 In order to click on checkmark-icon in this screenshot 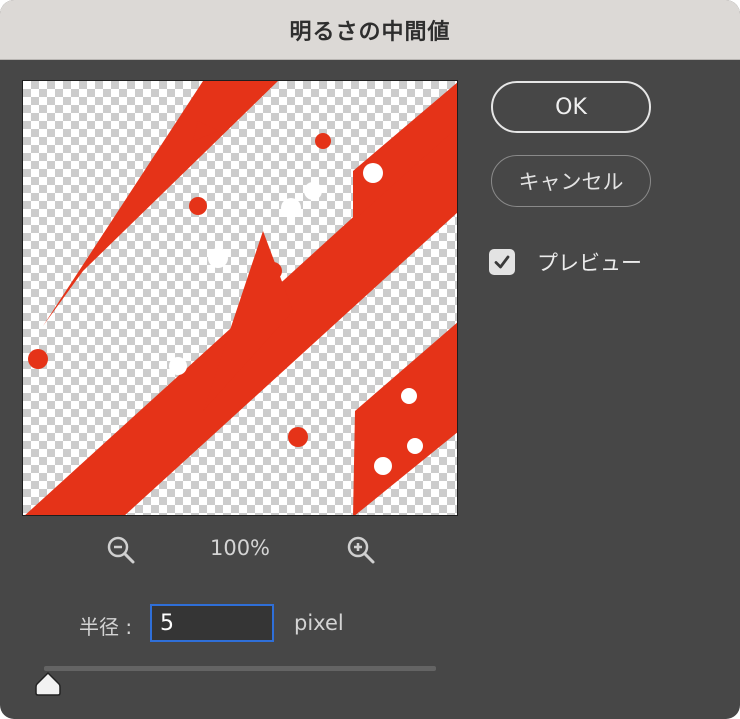, I will do `click(502, 262)`.